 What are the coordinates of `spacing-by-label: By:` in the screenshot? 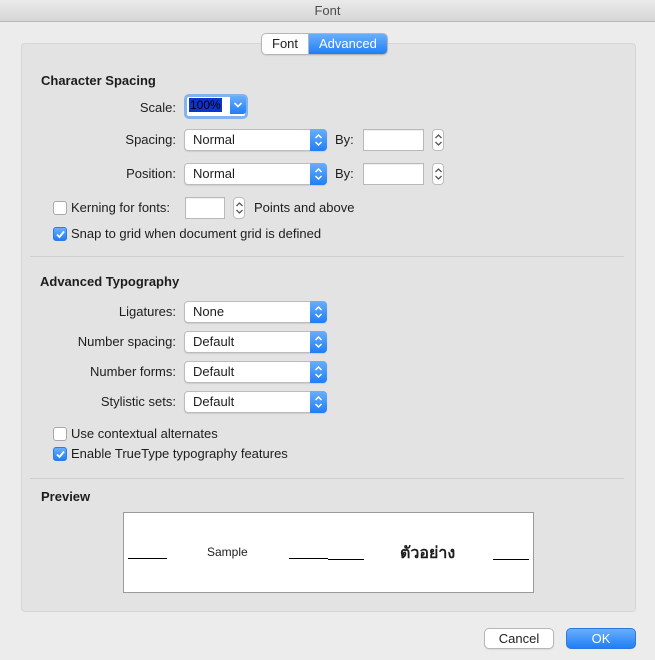 It's located at (344, 139).